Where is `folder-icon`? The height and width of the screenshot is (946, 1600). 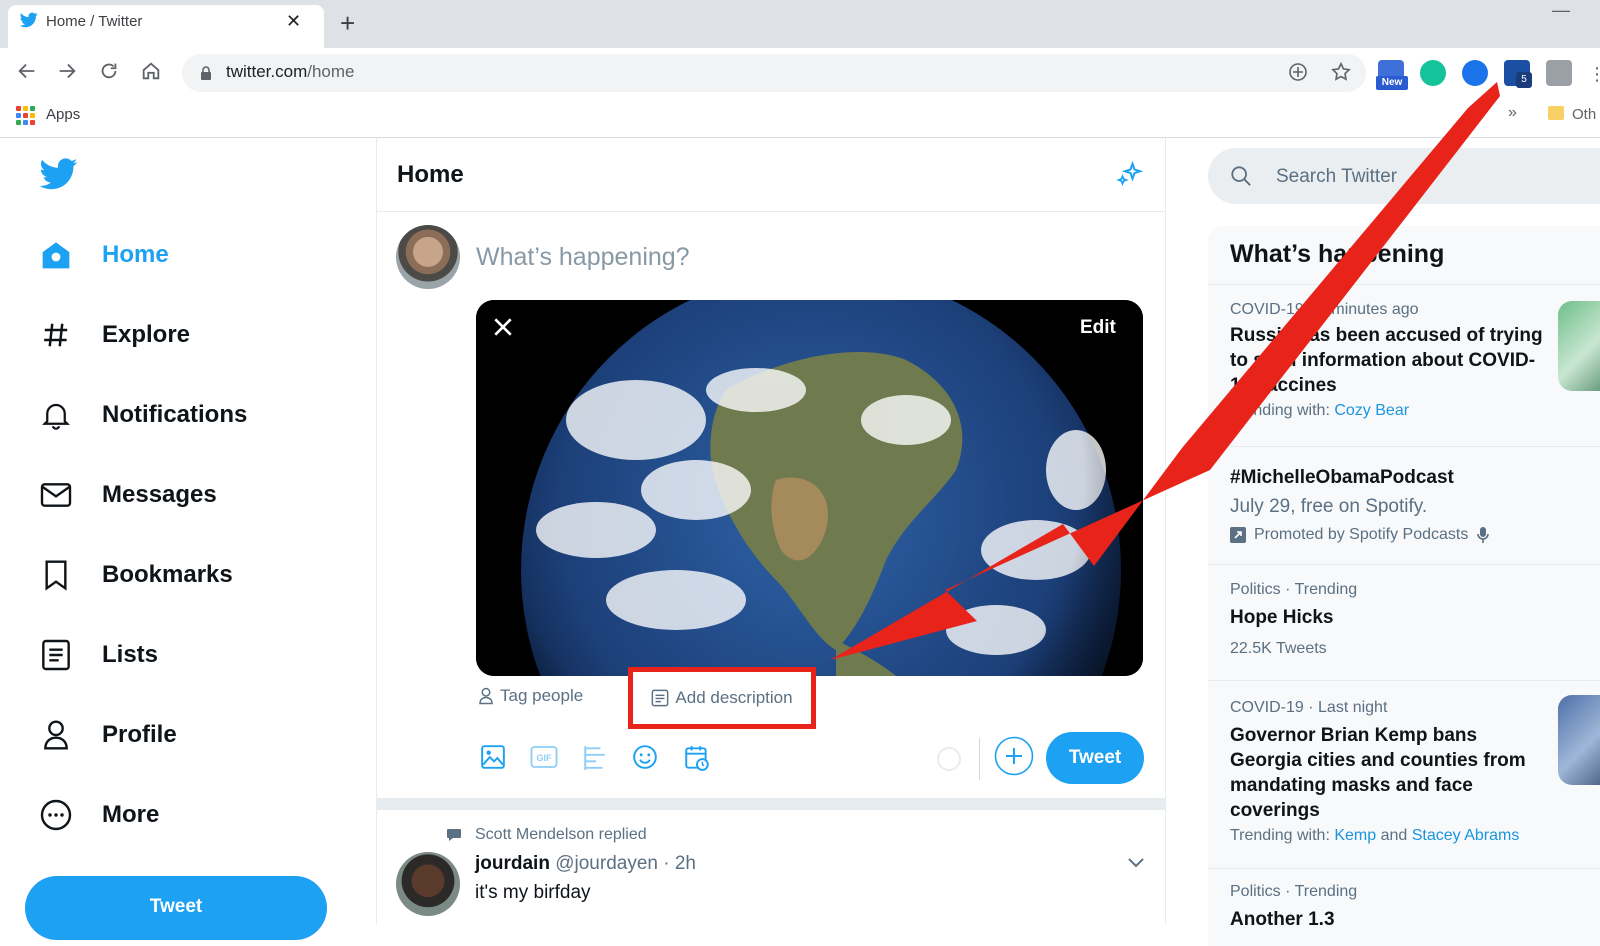 folder-icon is located at coordinates (1556, 113).